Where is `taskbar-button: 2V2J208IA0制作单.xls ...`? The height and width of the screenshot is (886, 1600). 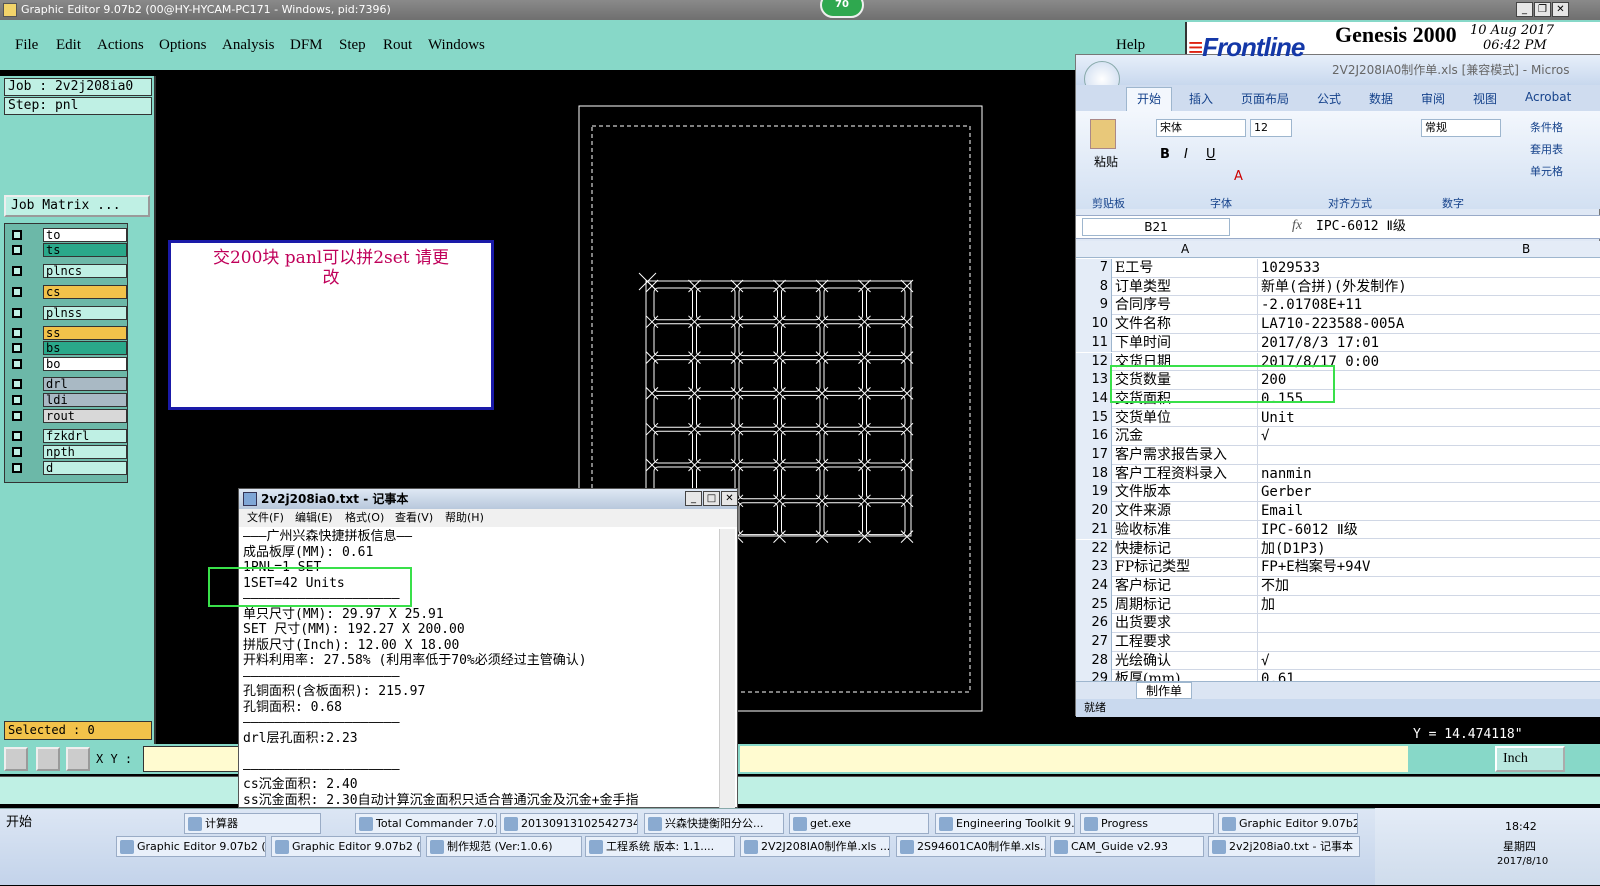 taskbar-button: 2V2J208IA0制作单.xls ... is located at coordinates (815, 846).